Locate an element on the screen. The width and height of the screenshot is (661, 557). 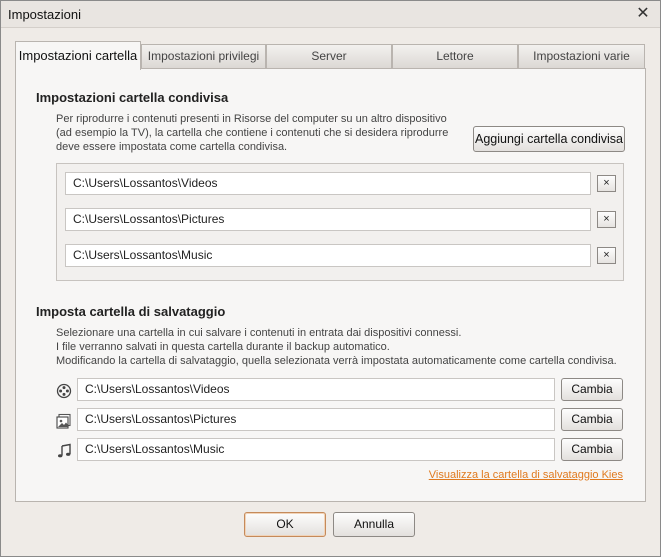
film-reel-icon is located at coordinates (64, 391).